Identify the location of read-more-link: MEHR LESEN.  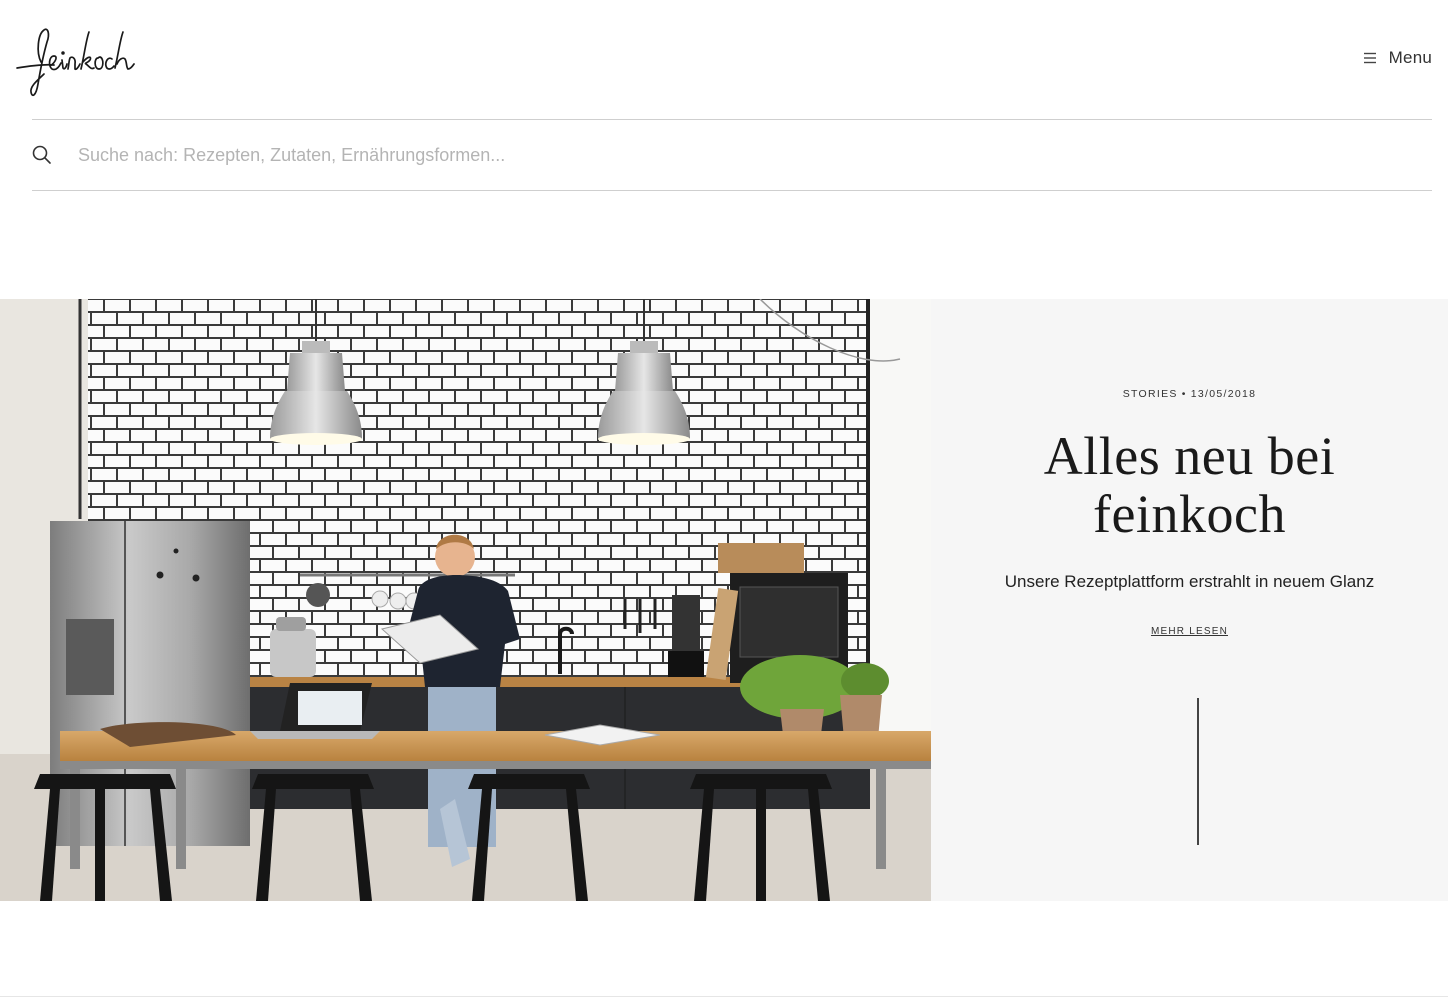
(1189, 631).